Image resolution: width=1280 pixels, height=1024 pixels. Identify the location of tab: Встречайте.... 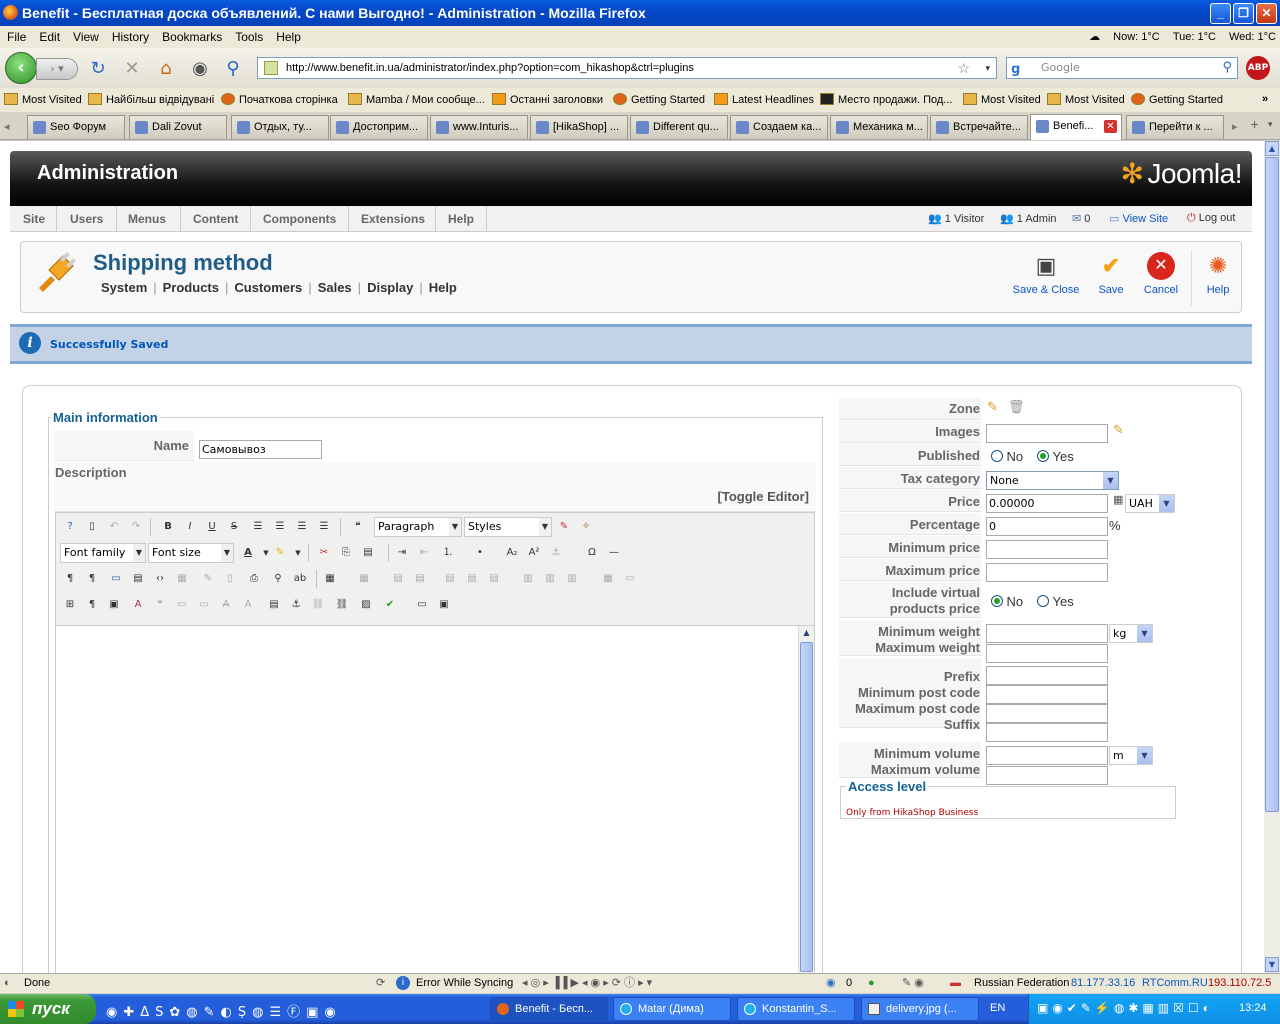
(979, 127).